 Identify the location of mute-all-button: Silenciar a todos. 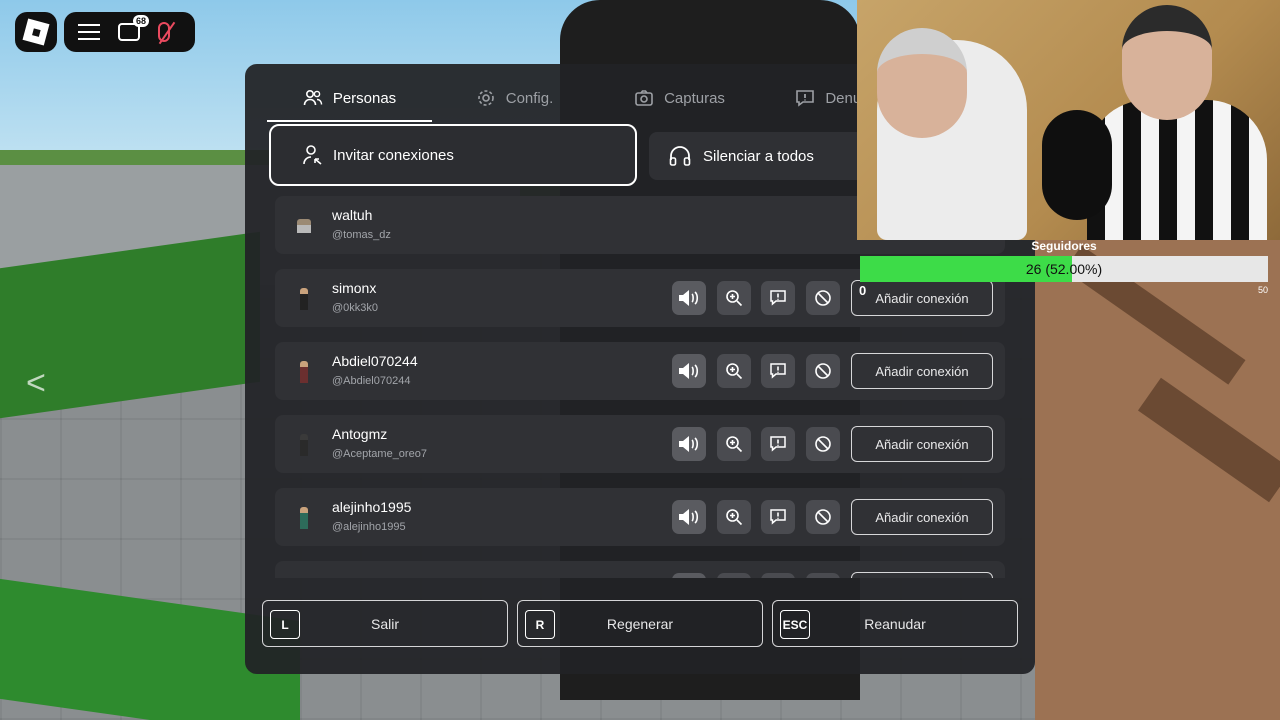
(759, 156).